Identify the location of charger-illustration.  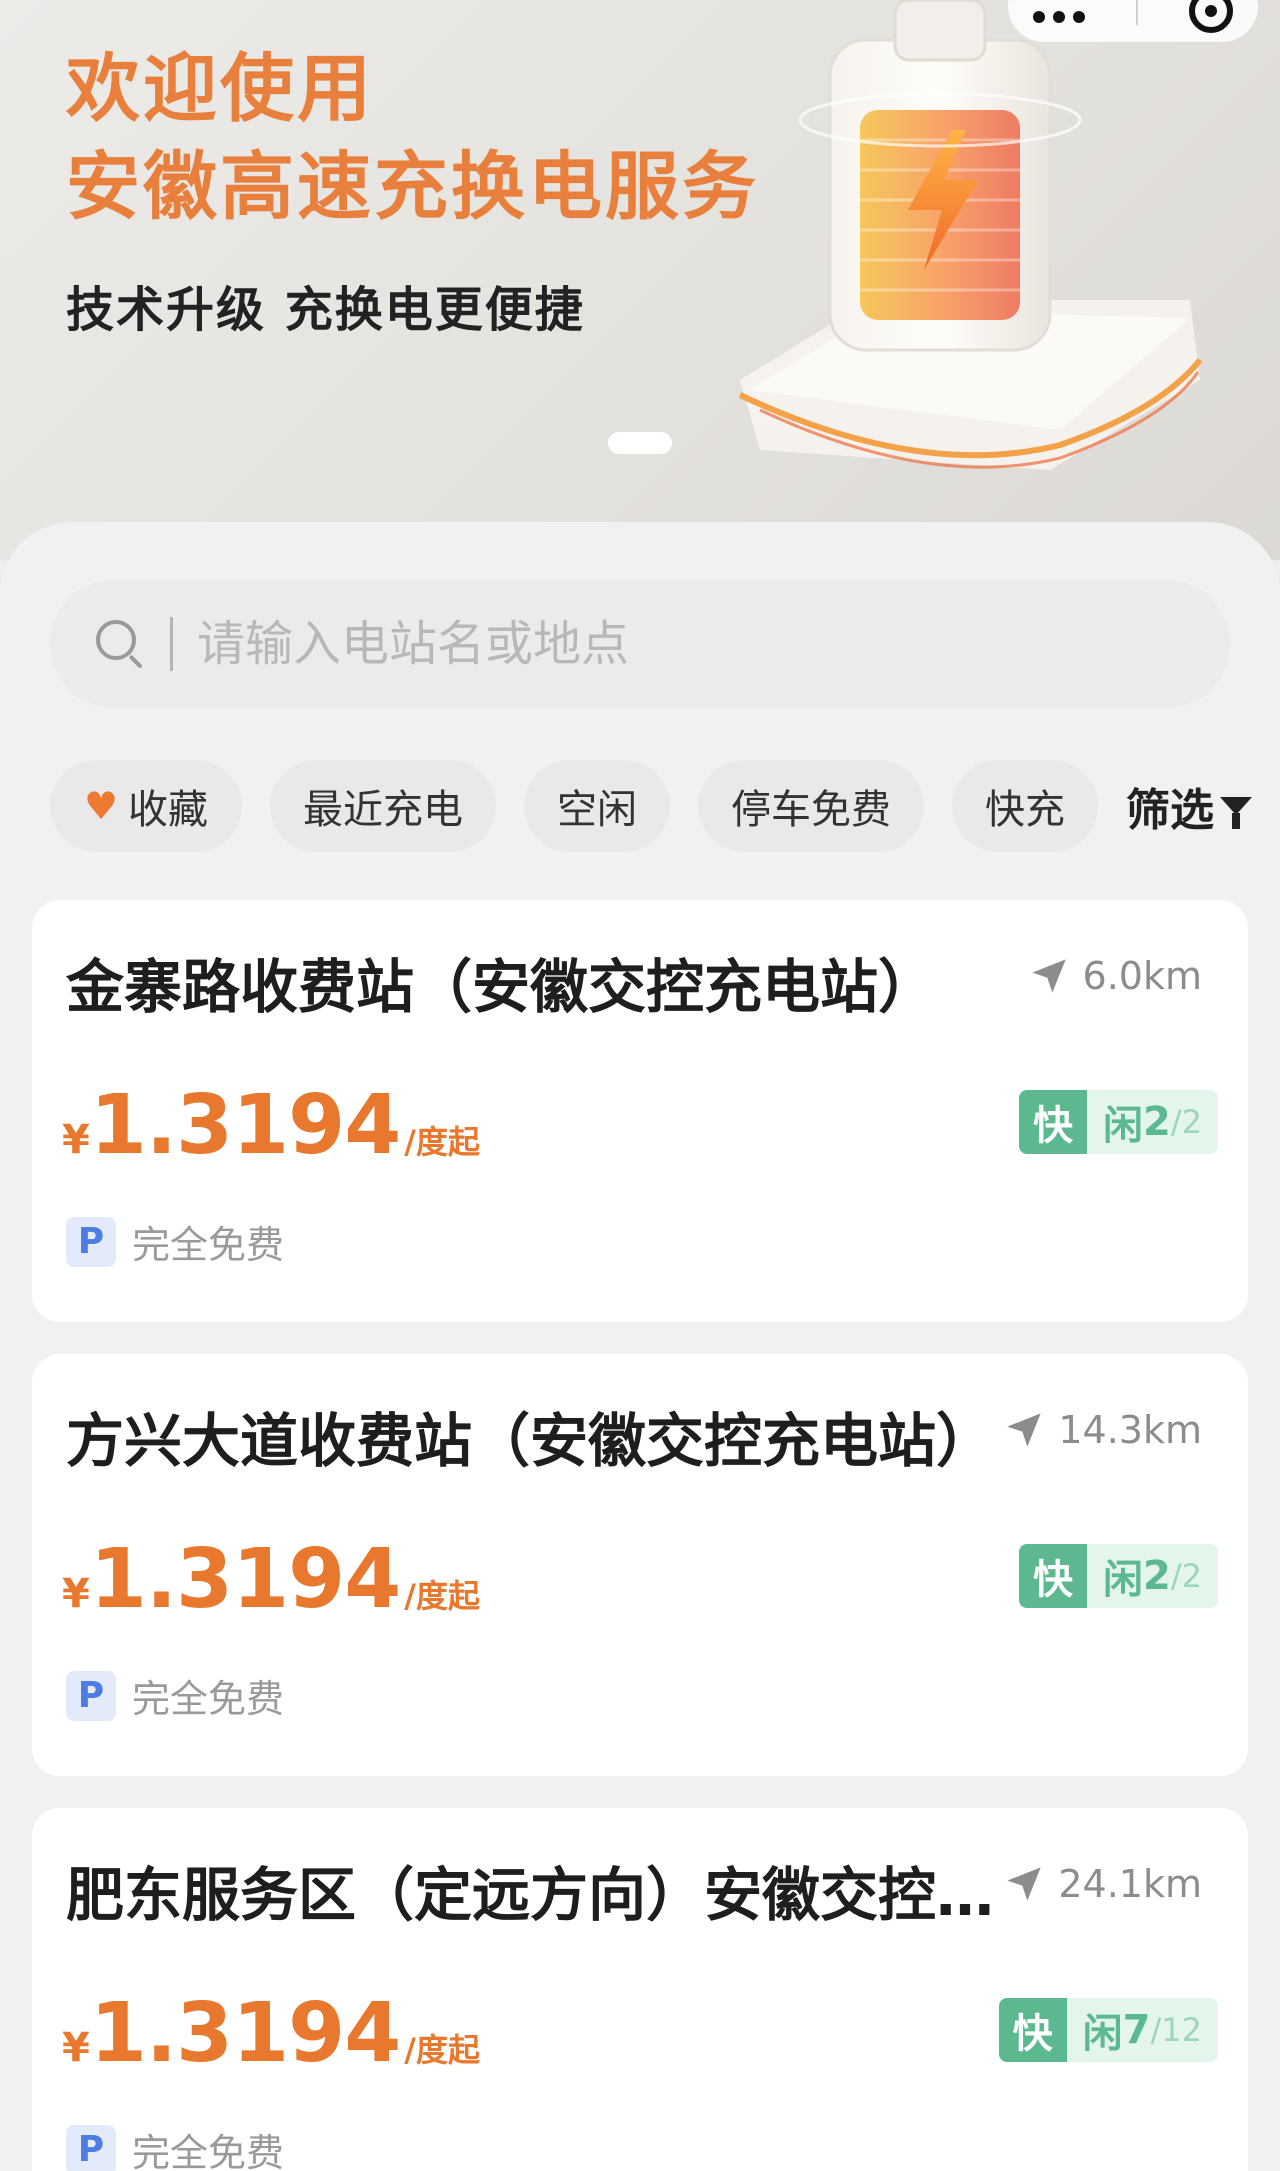
(970, 235).